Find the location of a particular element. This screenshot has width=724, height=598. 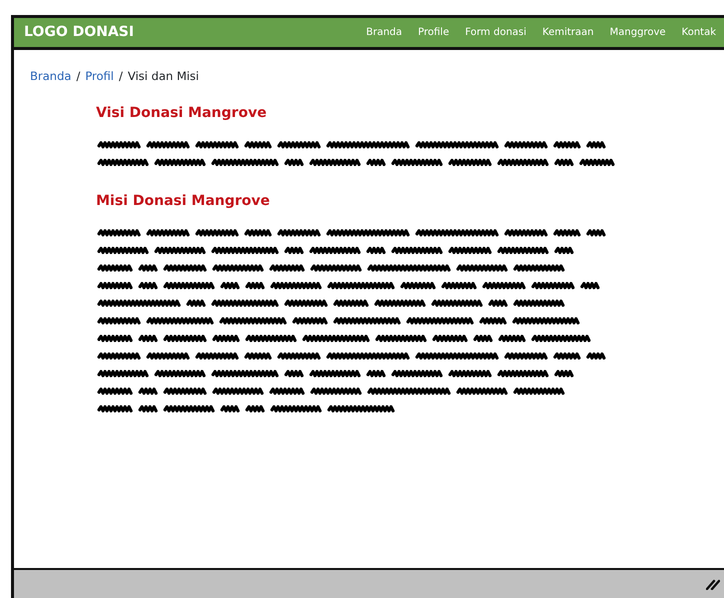

resize-grip-icon is located at coordinates (713, 584).